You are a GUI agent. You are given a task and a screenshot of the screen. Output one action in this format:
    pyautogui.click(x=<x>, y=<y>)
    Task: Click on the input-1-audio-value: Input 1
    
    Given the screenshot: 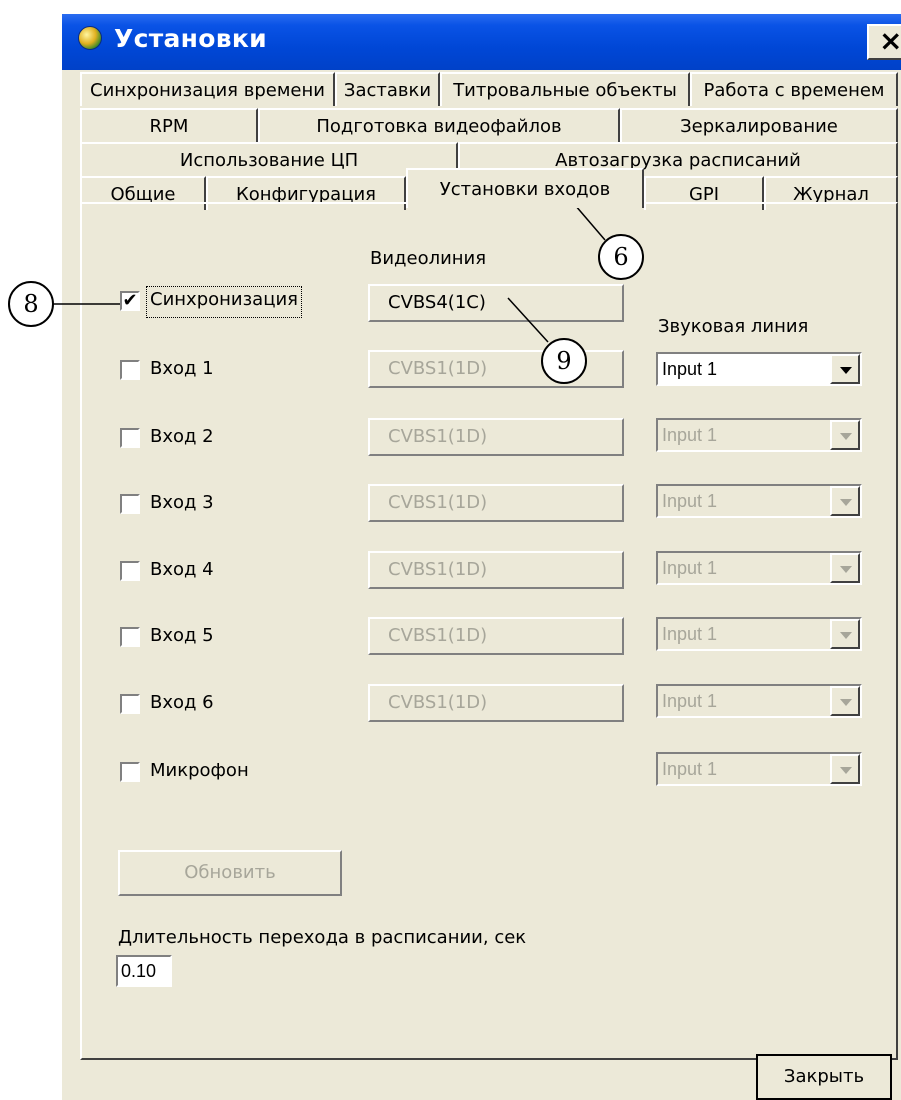 What is the action you would take?
    pyautogui.click(x=690, y=369)
    